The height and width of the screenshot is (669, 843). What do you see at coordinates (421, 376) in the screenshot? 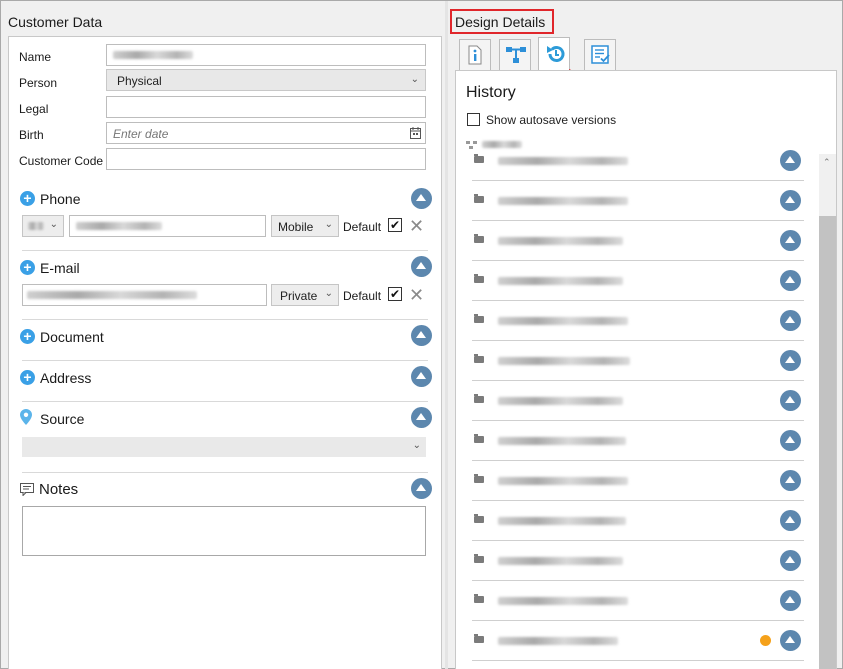
I see `collapse-address-button` at bounding box center [421, 376].